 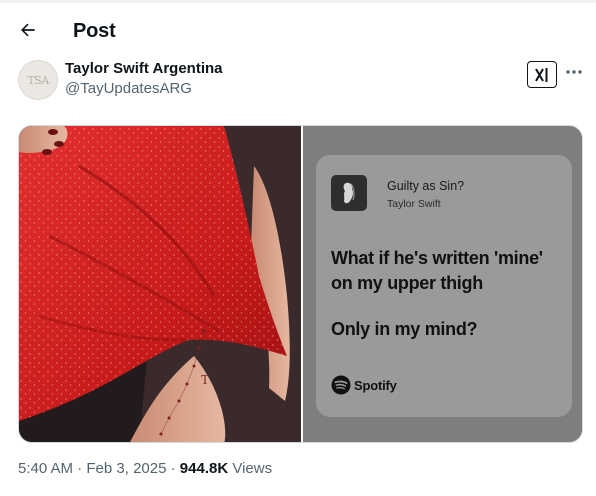 I want to click on views-count: 944.8K, so click(x=204, y=468).